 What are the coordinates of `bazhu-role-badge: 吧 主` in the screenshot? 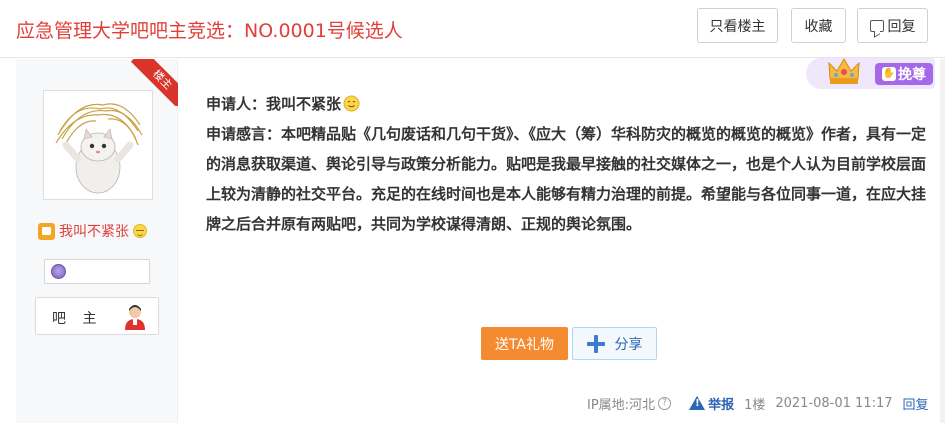 It's located at (97, 316).